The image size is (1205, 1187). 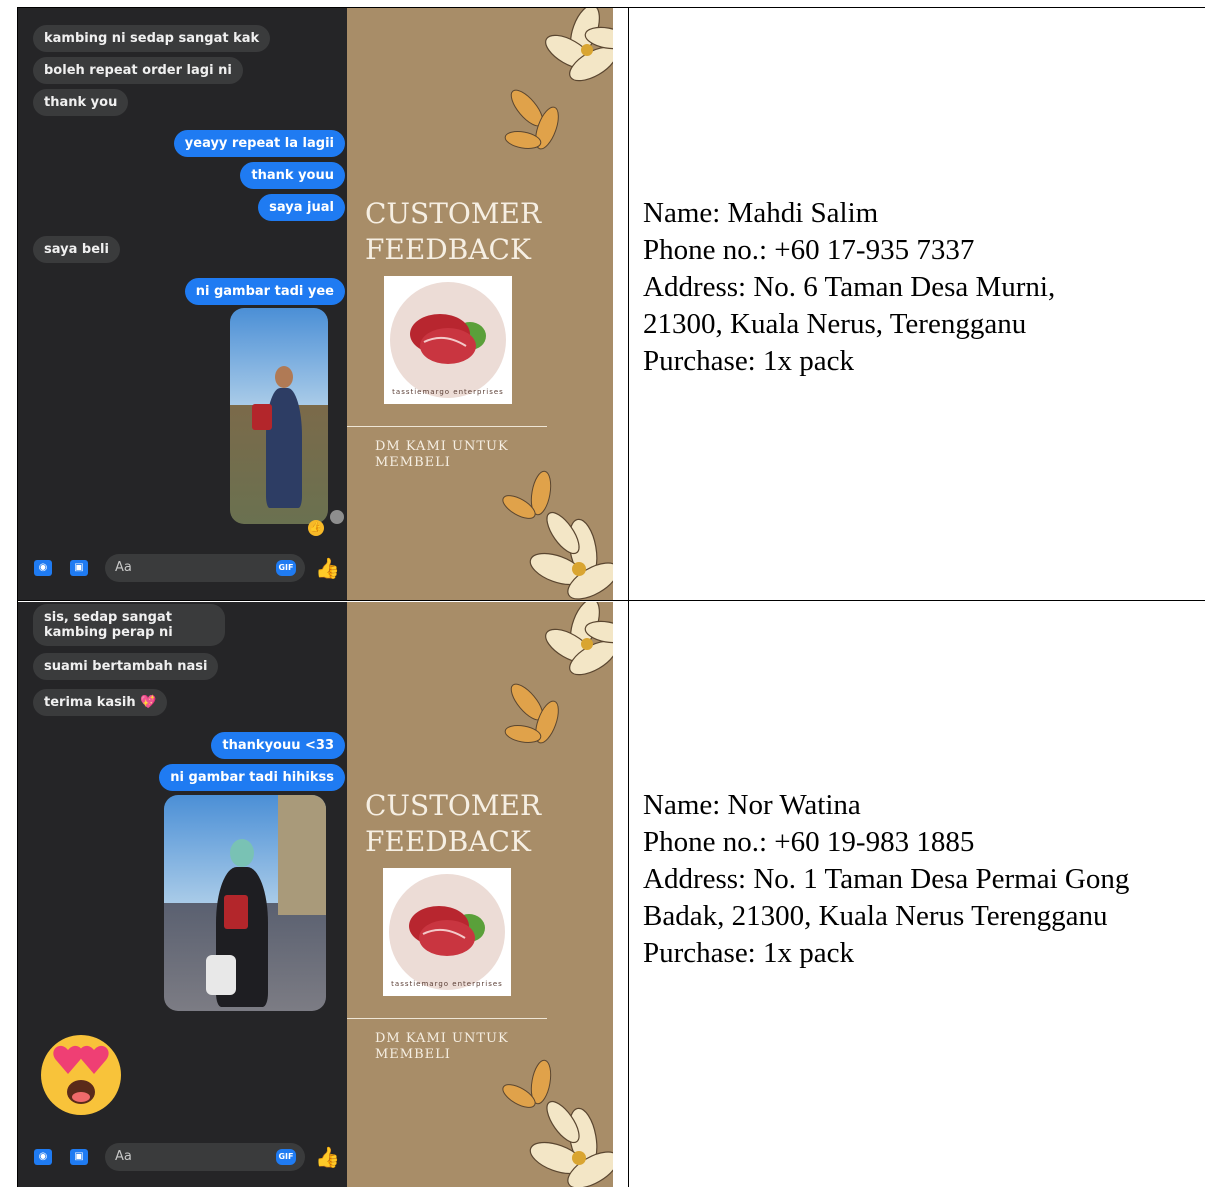 What do you see at coordinates (138, 70) in the screenshot?
I see `incoming-message: boleh repeat order lagi ni` at bounding box center [138, 70].